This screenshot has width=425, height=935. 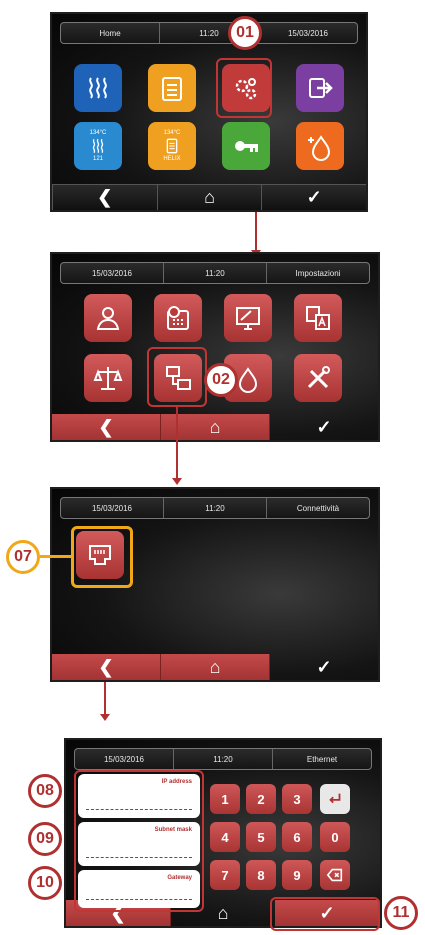 I want to click on status-bar: 15/03/2016 11:20 Ethernet, so click(x=223, y=759).